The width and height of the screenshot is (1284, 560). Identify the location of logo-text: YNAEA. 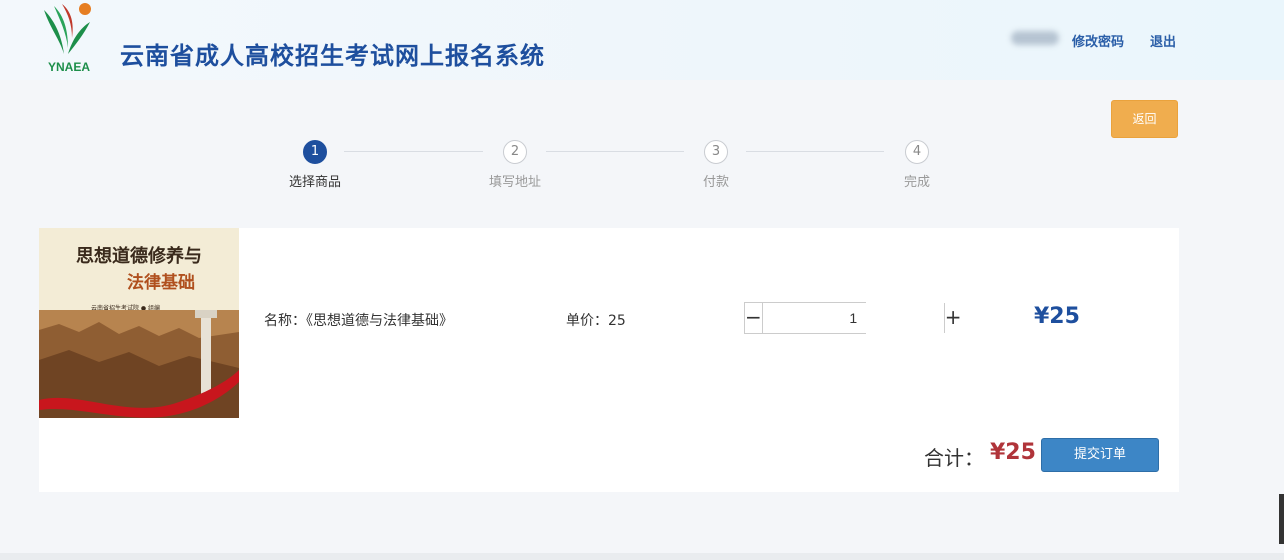
(69, 67).